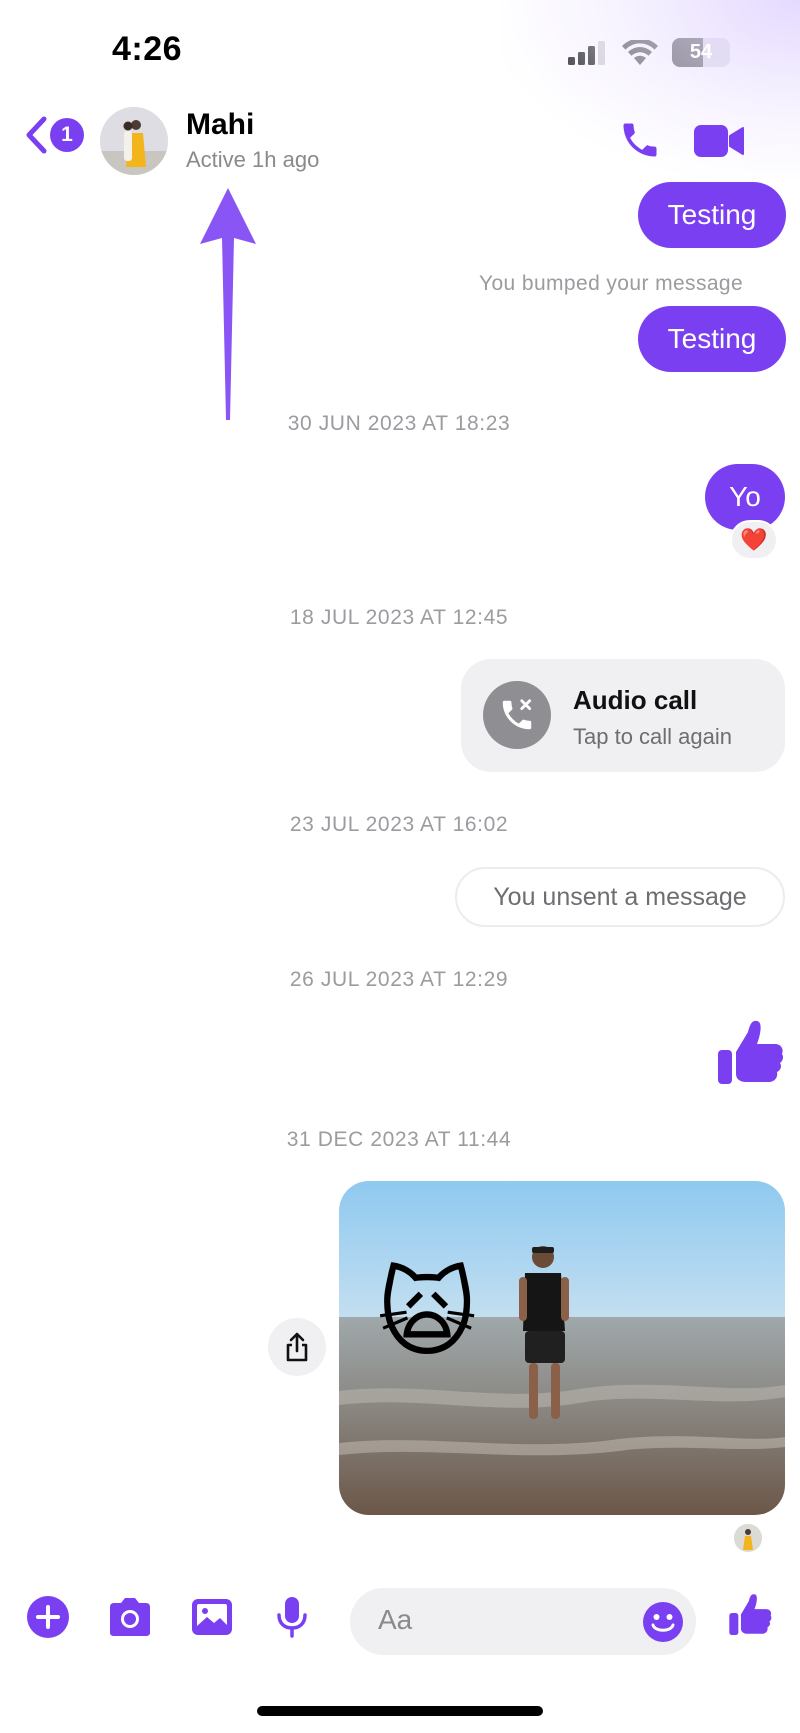  I want to click on heart-reaction: ❤️, so click(754, 540).